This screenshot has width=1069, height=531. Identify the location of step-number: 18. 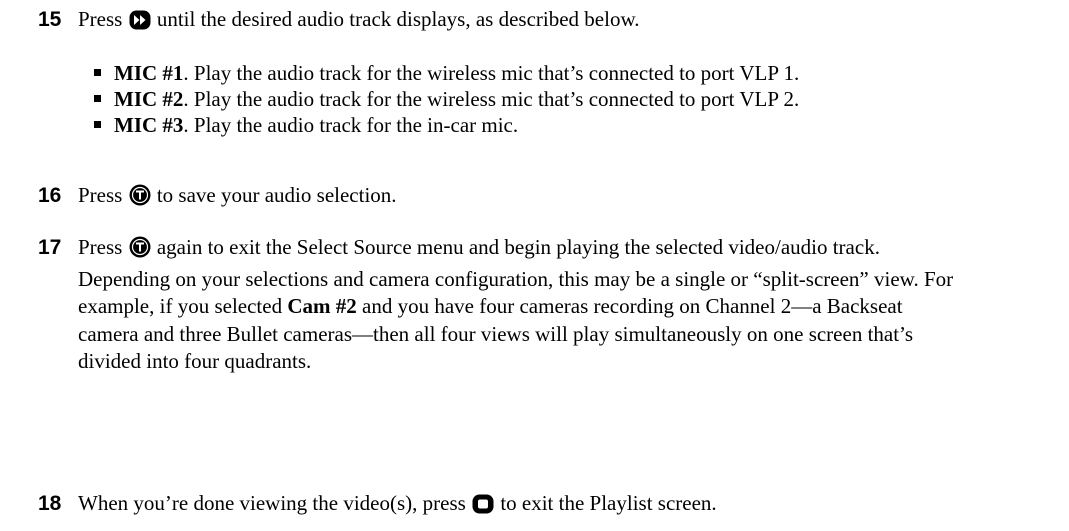
(50, 503).